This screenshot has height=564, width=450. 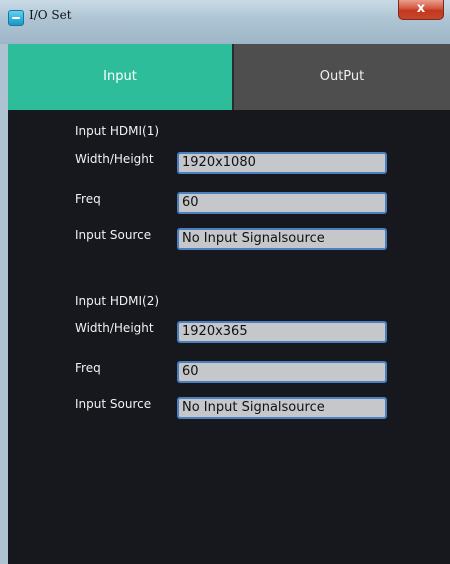 What do you see at coordinates (88, 368) in the screenshot?
I see `freq-label-hdmi2: Freq` at bounding box center [88, 368].